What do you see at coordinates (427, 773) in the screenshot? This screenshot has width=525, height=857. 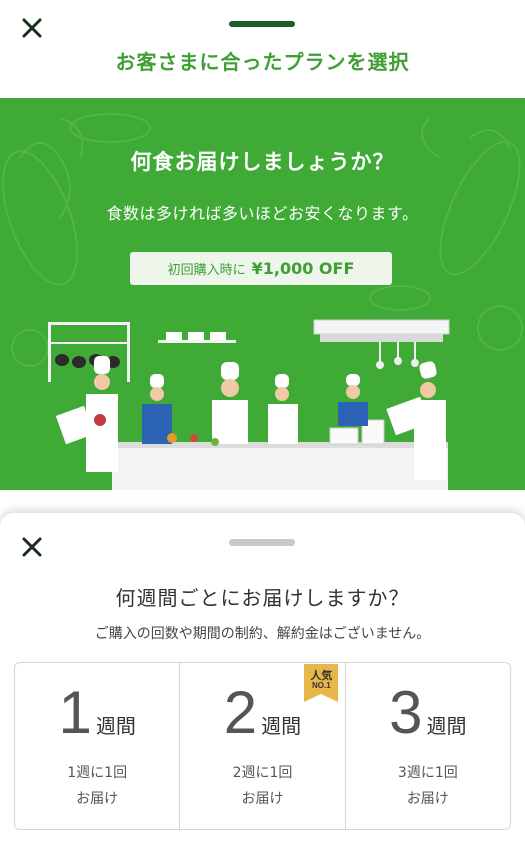 I see `plan-description: 3週に1回` at bounding box center [427, 773].